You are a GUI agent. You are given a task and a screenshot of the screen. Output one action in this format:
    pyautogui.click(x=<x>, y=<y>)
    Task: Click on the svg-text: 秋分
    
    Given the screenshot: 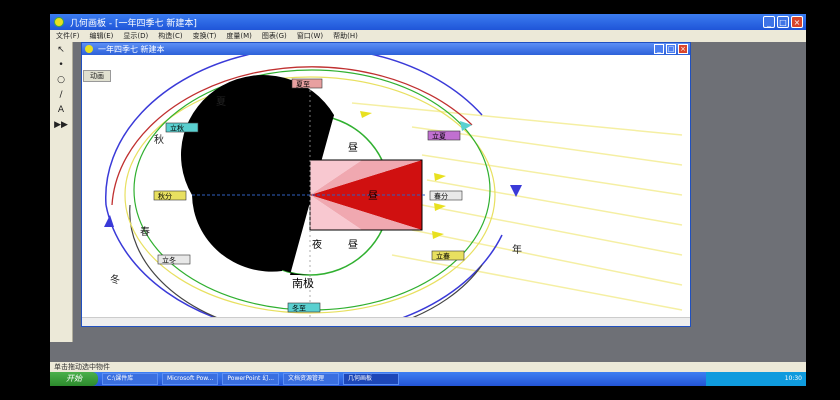 What is the action you would take?
    pyautogui.click(x=165, y=196)
    